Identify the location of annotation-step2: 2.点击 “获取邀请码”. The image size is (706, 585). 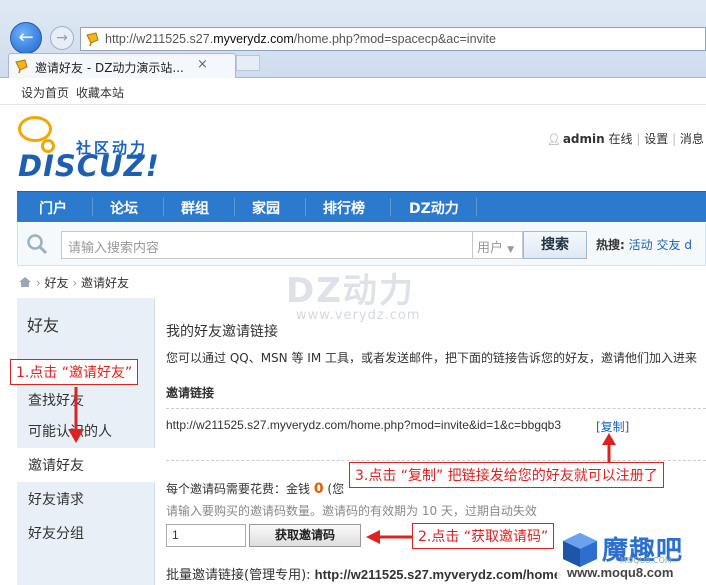
(483, 536).